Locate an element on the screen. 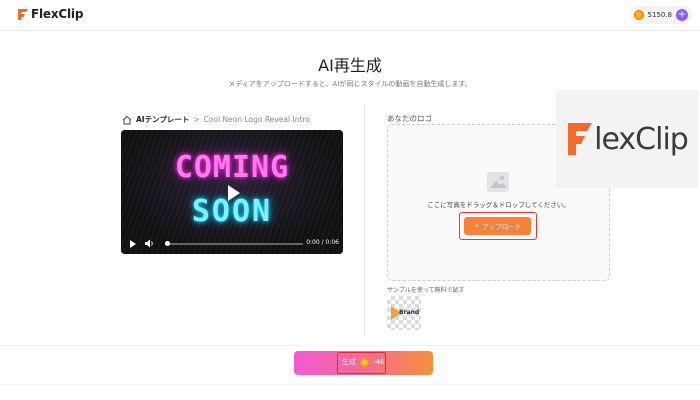 The width and height of the screenshot is (700, 400). app-logo: FlexClip is located at coordinates (49, 14).